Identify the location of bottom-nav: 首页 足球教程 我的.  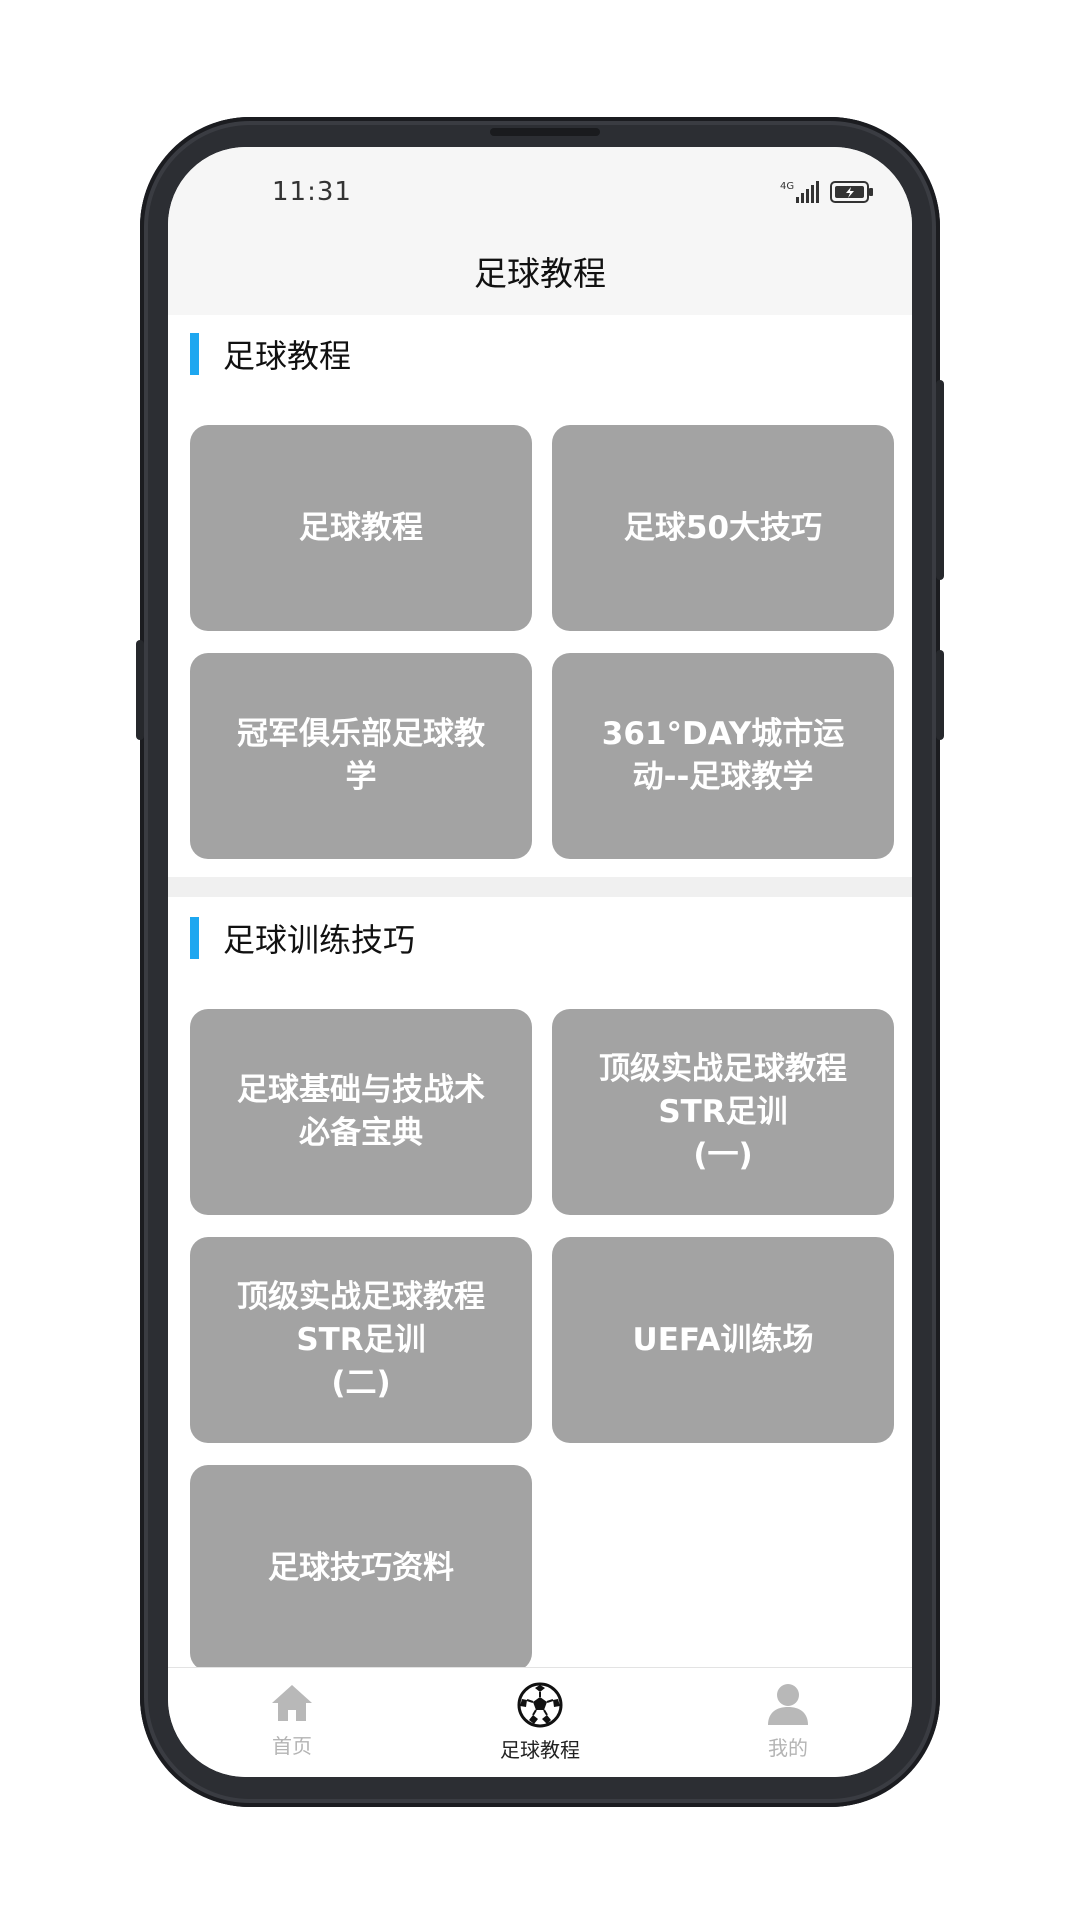
(540, 1722).